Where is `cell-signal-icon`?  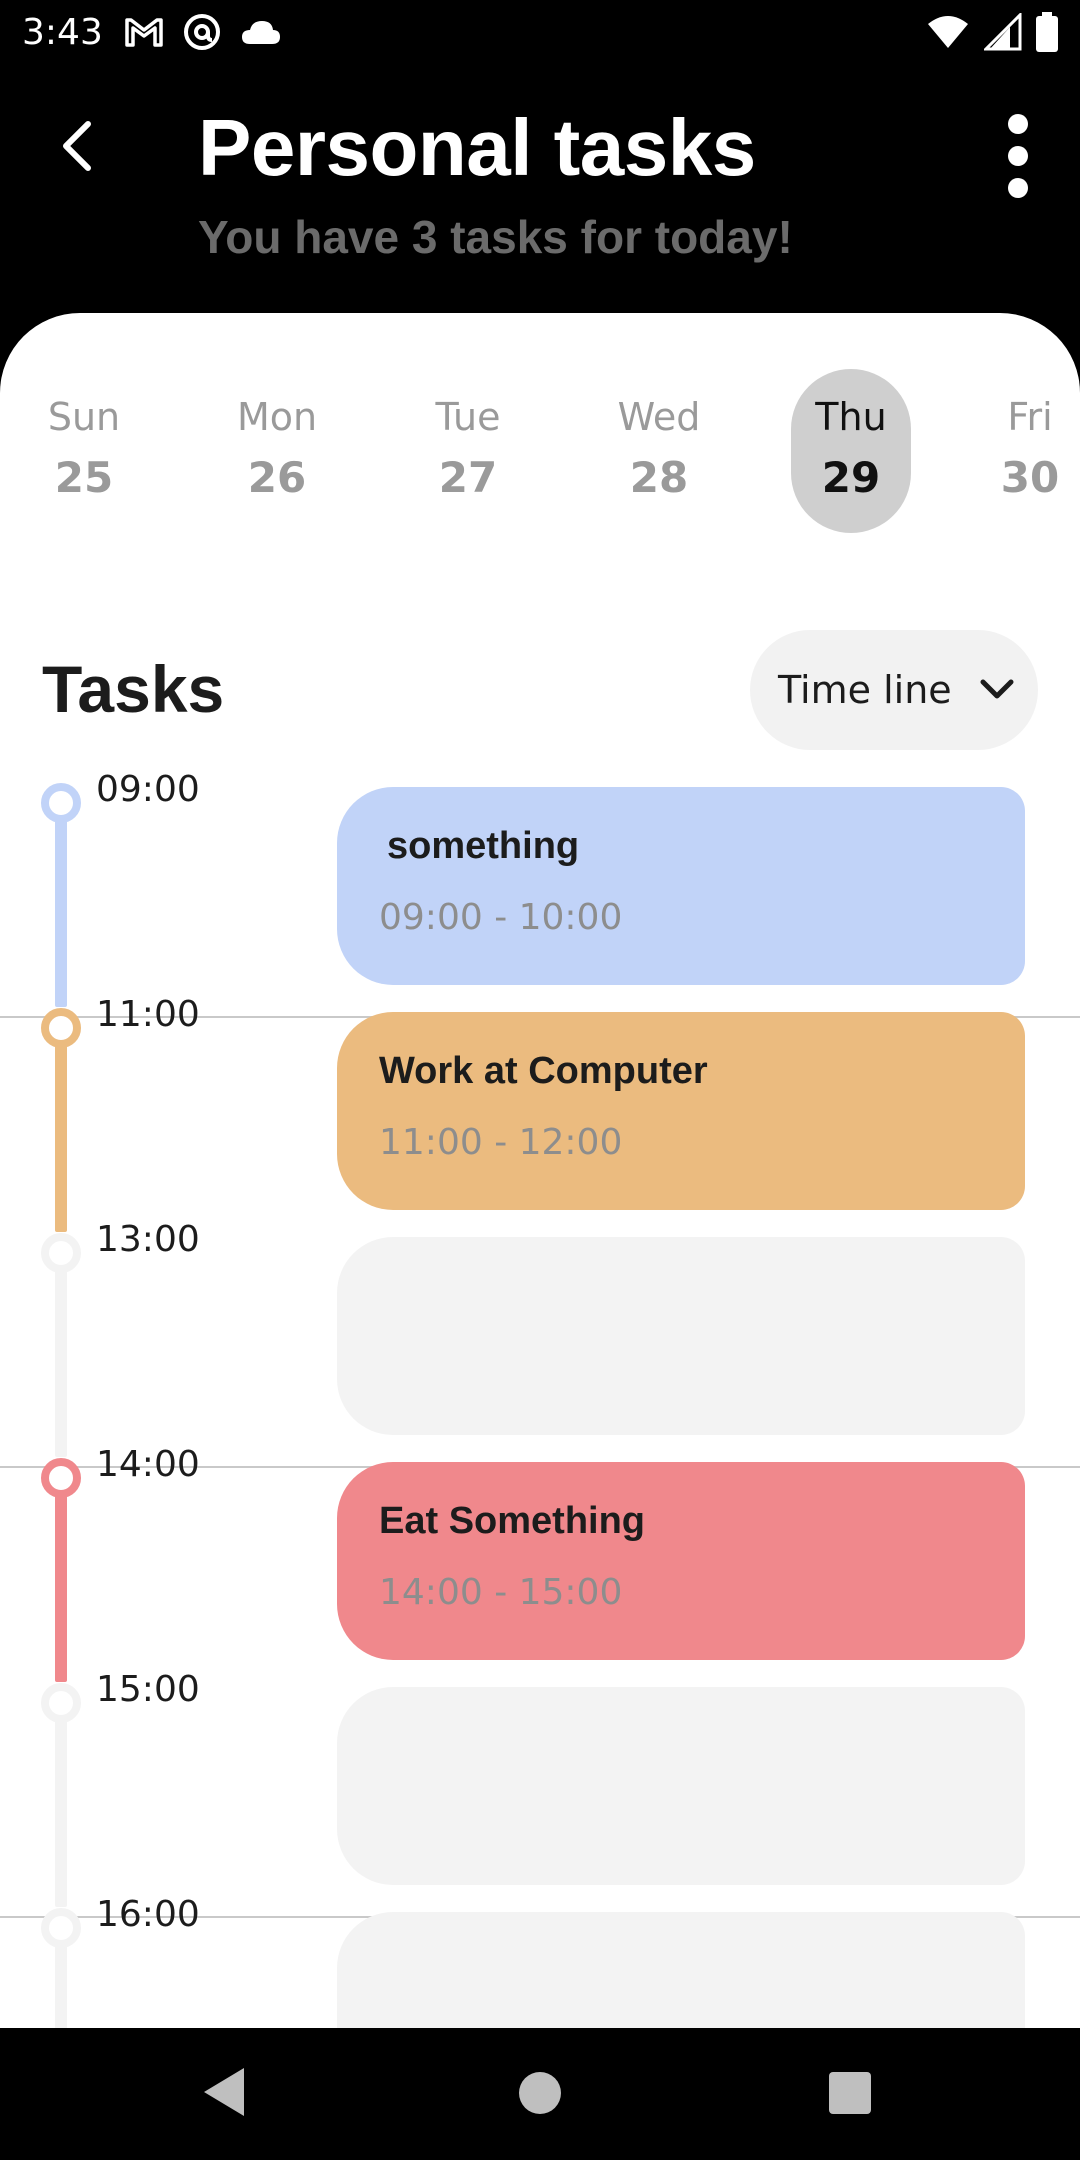
cell-signal-icon is located at coordinates (1003, 32).